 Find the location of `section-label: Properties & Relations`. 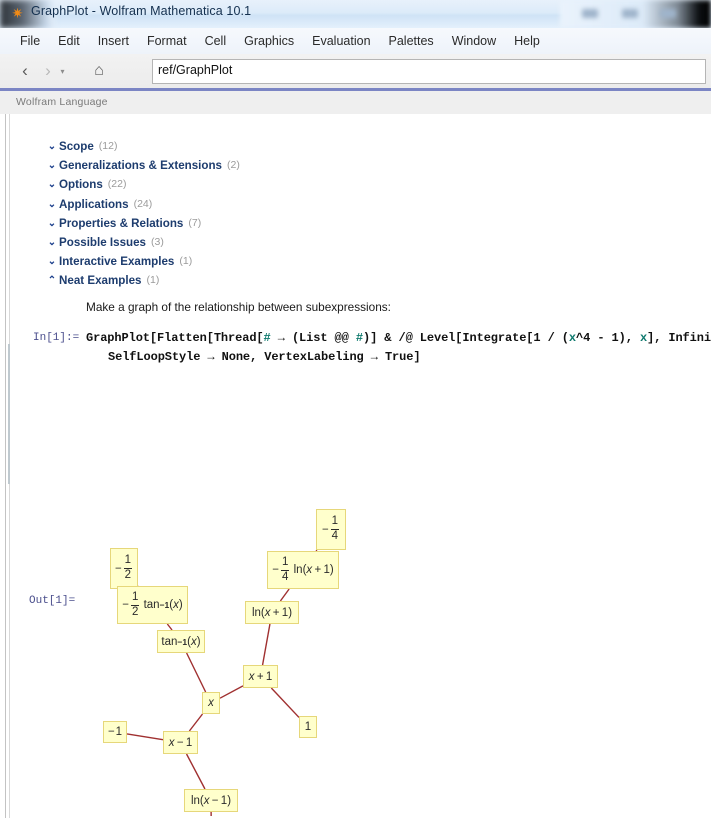

section-label: Properties & Relations is located at coordinates (121, 223).